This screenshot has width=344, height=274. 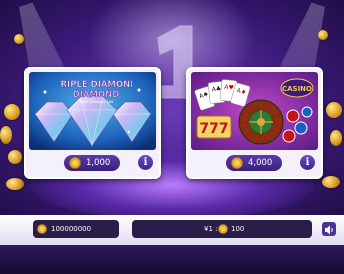 I want to click on bet-rate-label: ¥1 :, so click(x=211, y=229).